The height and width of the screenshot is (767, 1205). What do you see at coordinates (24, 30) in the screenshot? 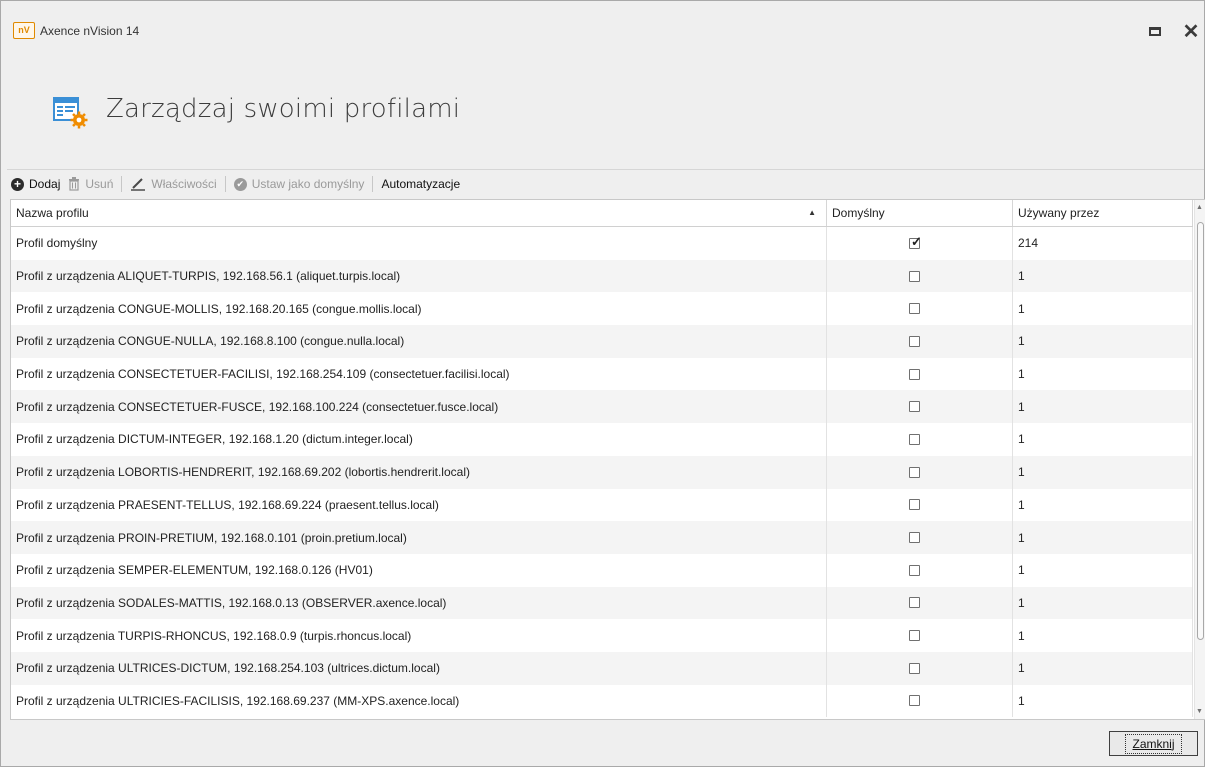
I see `app-logo-icon: nV` at bounding box center [24, 30].